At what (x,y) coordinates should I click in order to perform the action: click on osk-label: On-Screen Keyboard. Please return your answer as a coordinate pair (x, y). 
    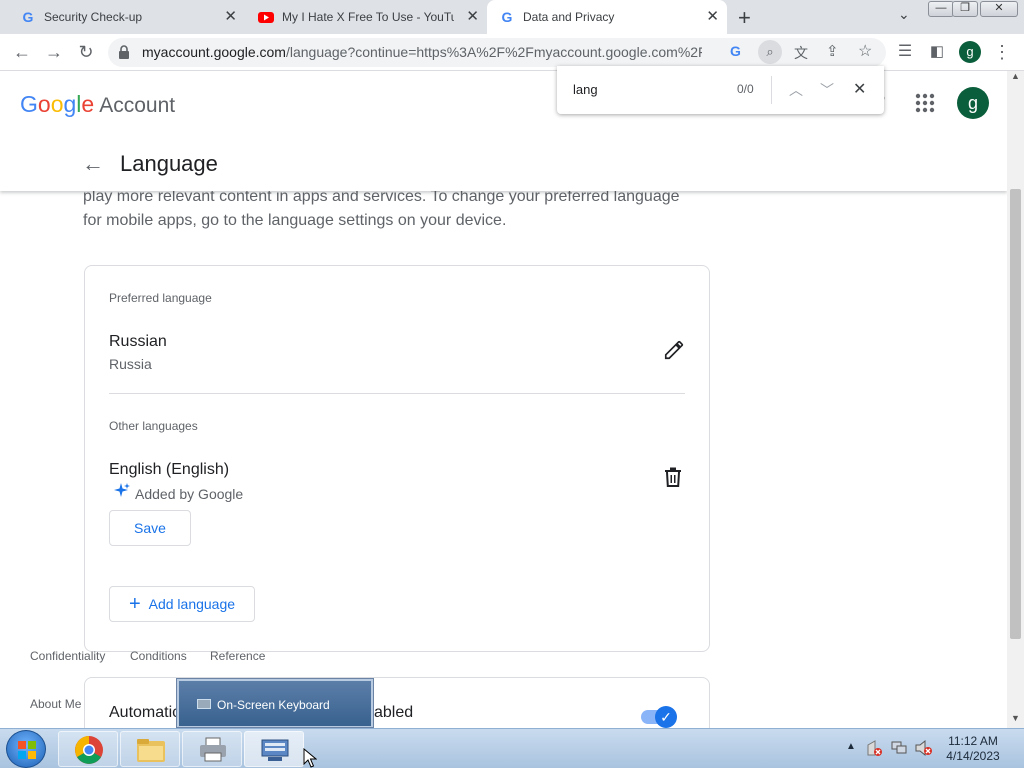
    Looking at the image, I should click on (273, 705).